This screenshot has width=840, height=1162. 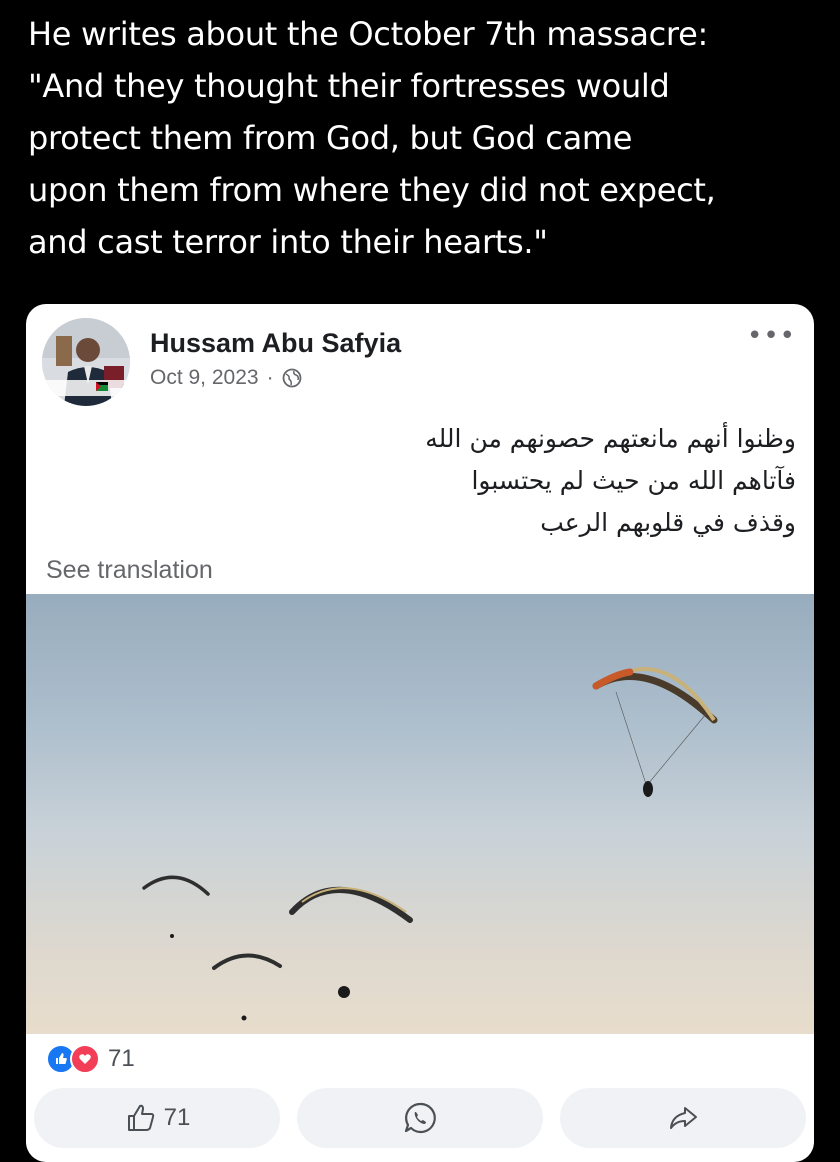 I want to click on arabic-line: فآتاهم الله من حيث لم يحتسبوا, so click(x=633, y=480).